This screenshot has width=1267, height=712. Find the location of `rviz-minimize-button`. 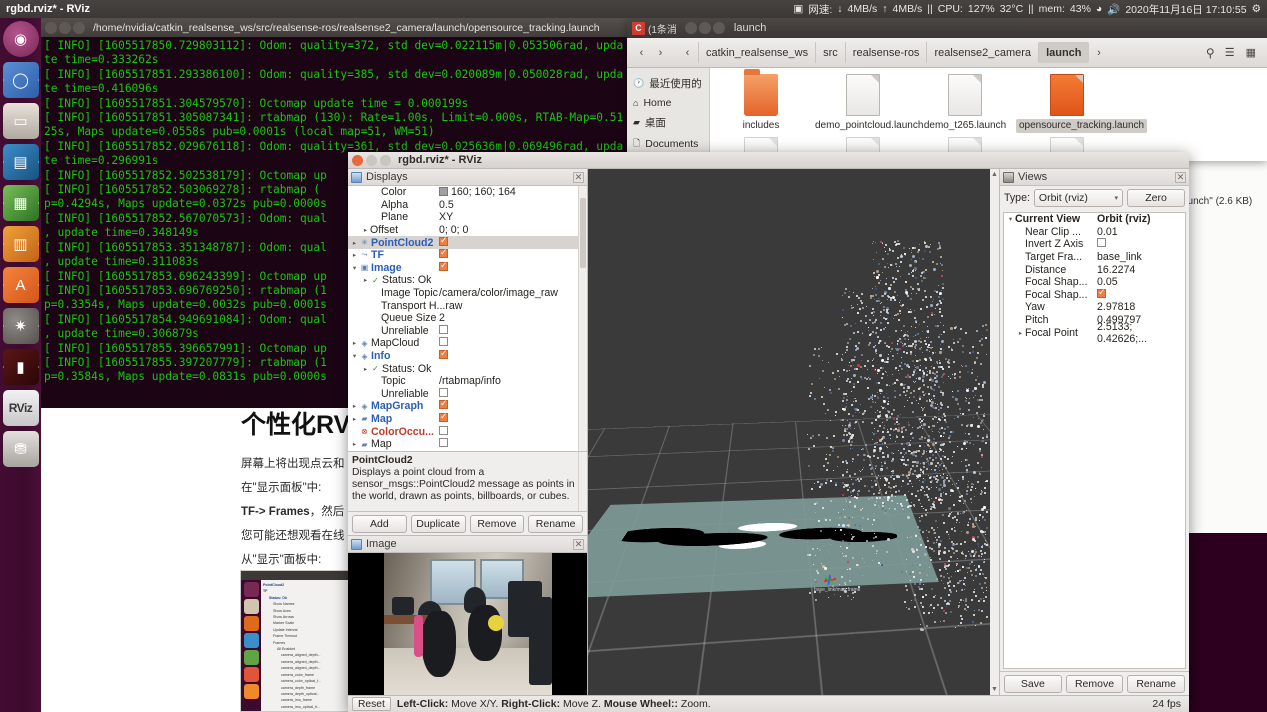

rviz-minimize-button is located at coordinates (371, 160).